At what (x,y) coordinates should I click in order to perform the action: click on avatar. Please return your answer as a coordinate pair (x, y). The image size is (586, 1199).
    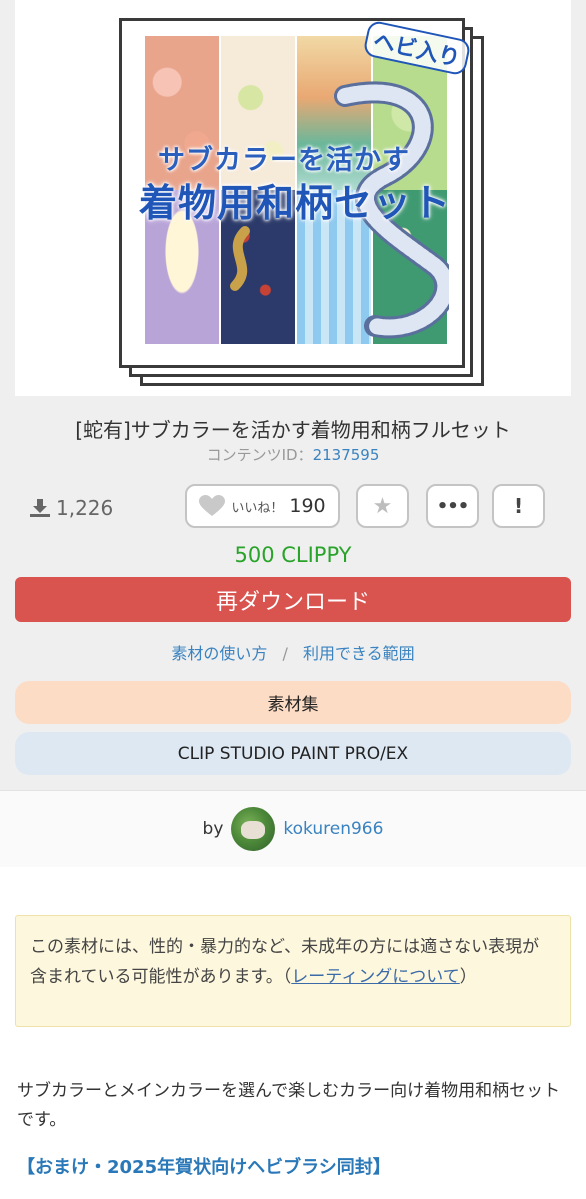
    Looking at the image, I should click on (253, 829).